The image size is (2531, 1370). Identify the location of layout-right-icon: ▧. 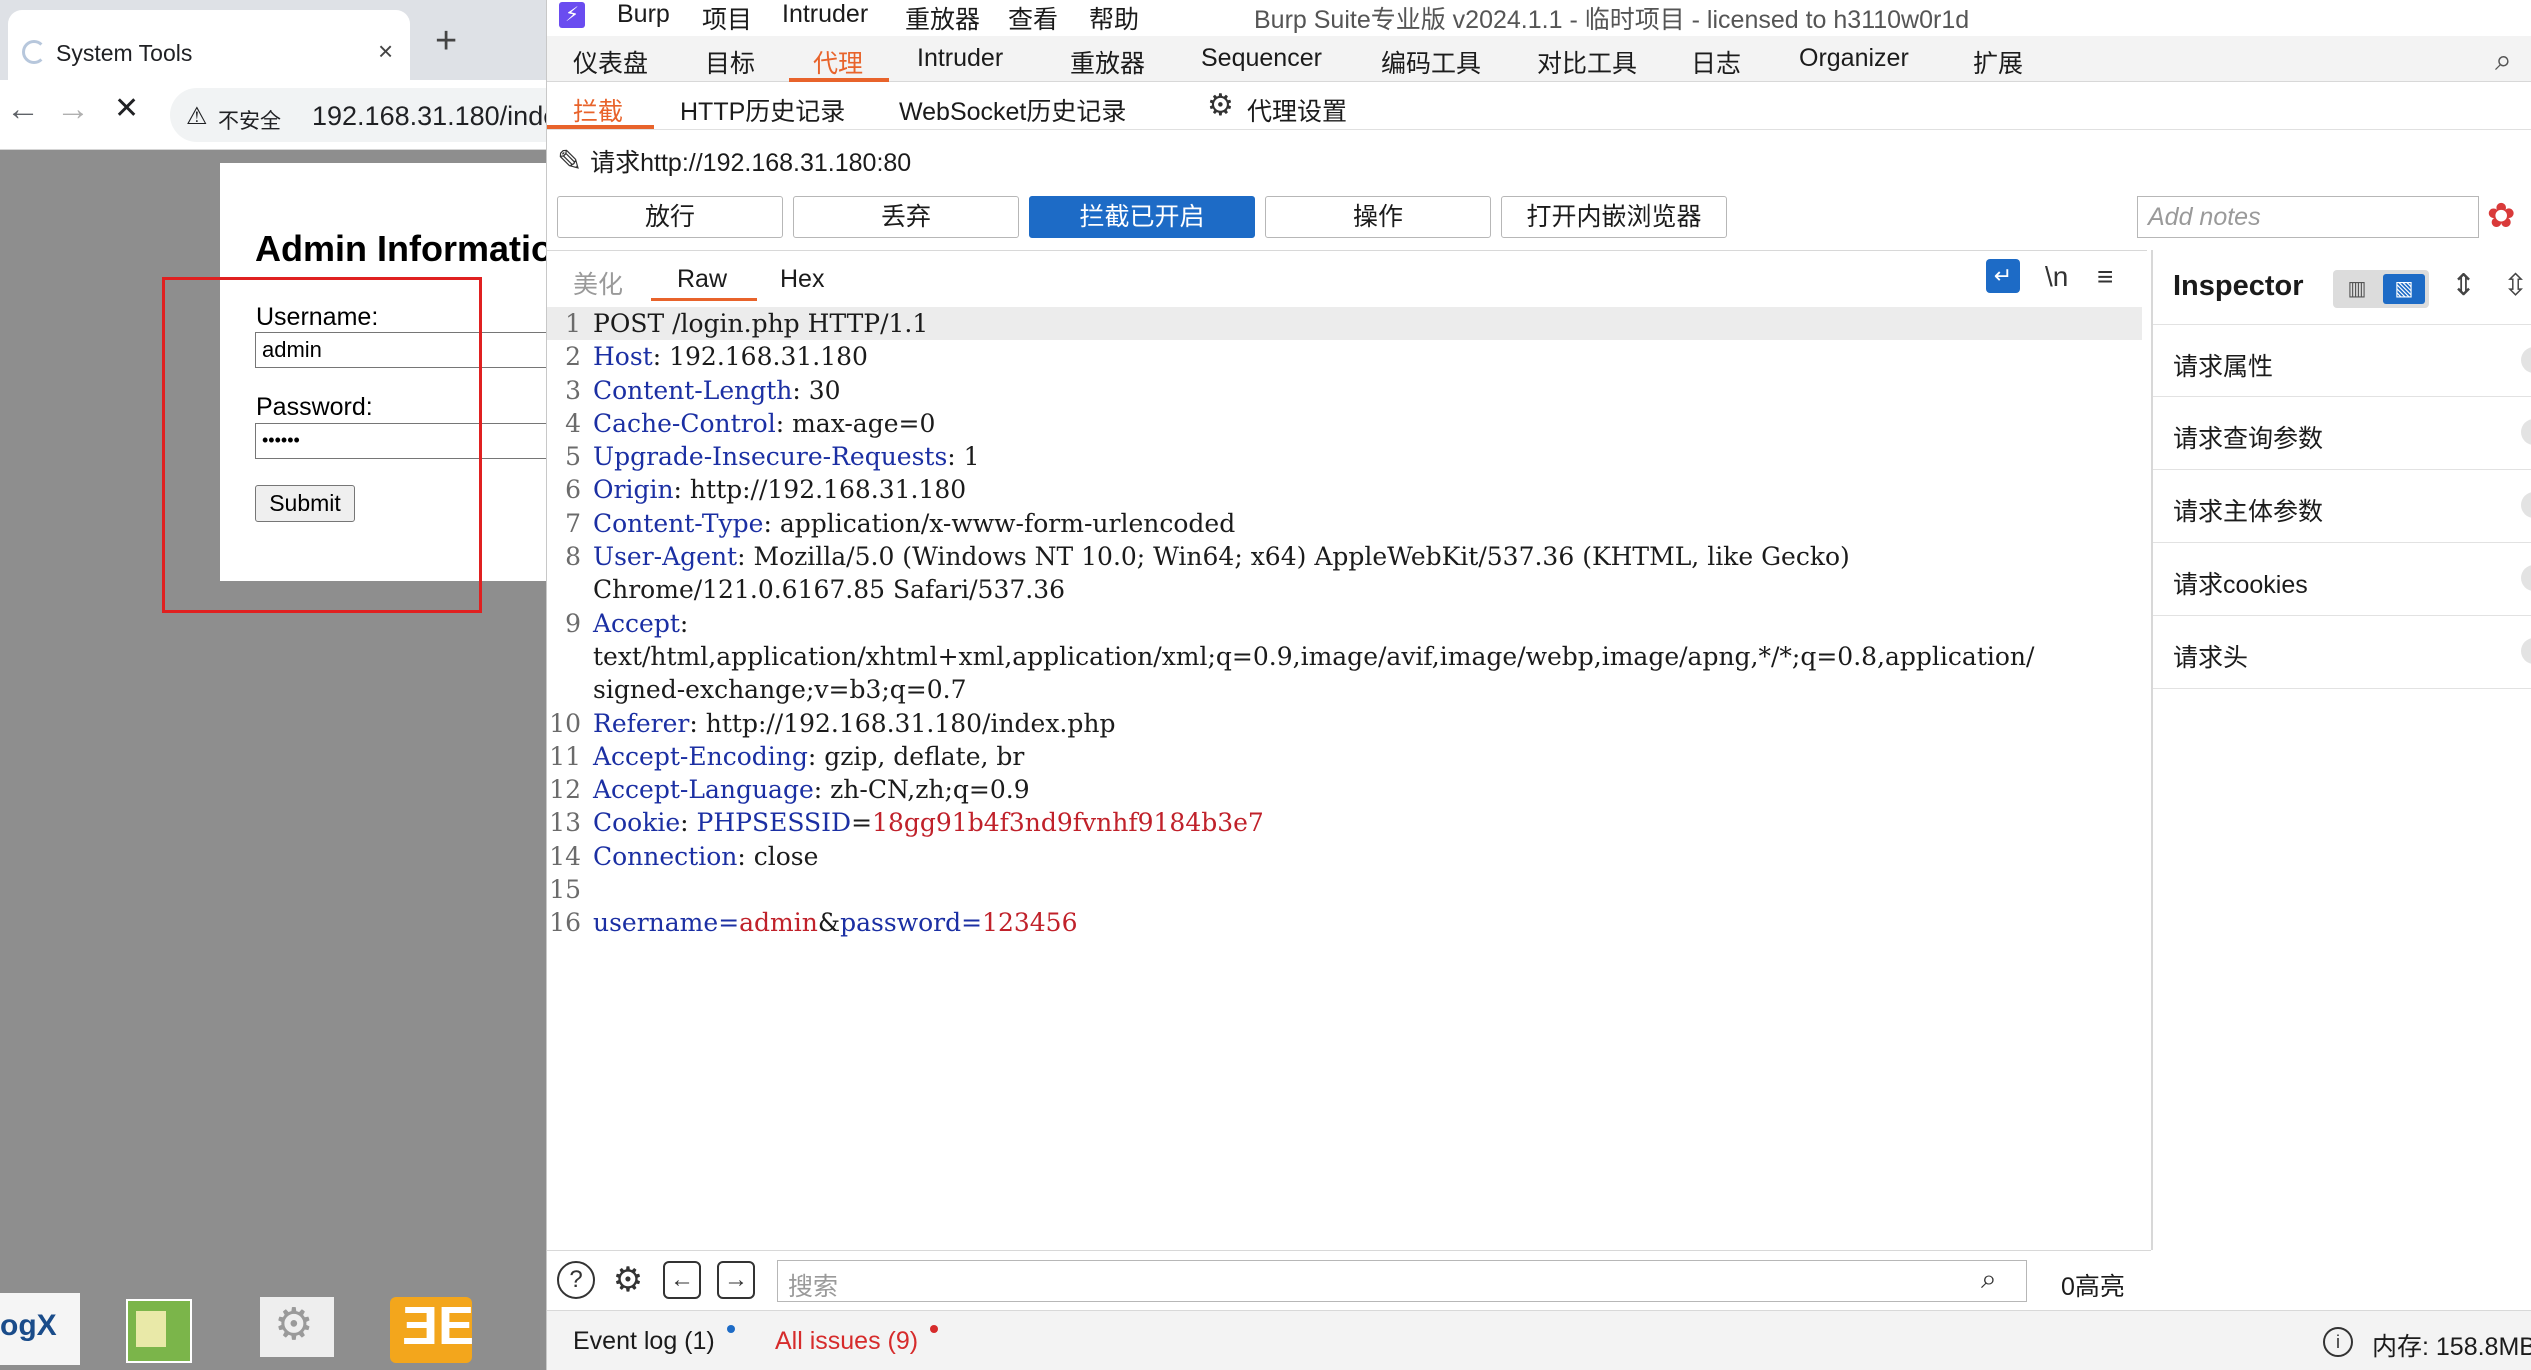
(2404, 289).